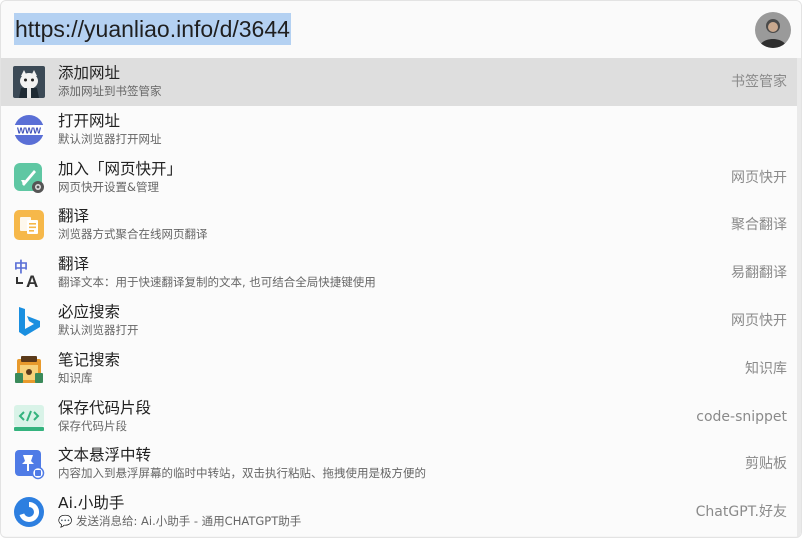  I want to click on result-plugin: 易翻翻译, so click(759, 273).